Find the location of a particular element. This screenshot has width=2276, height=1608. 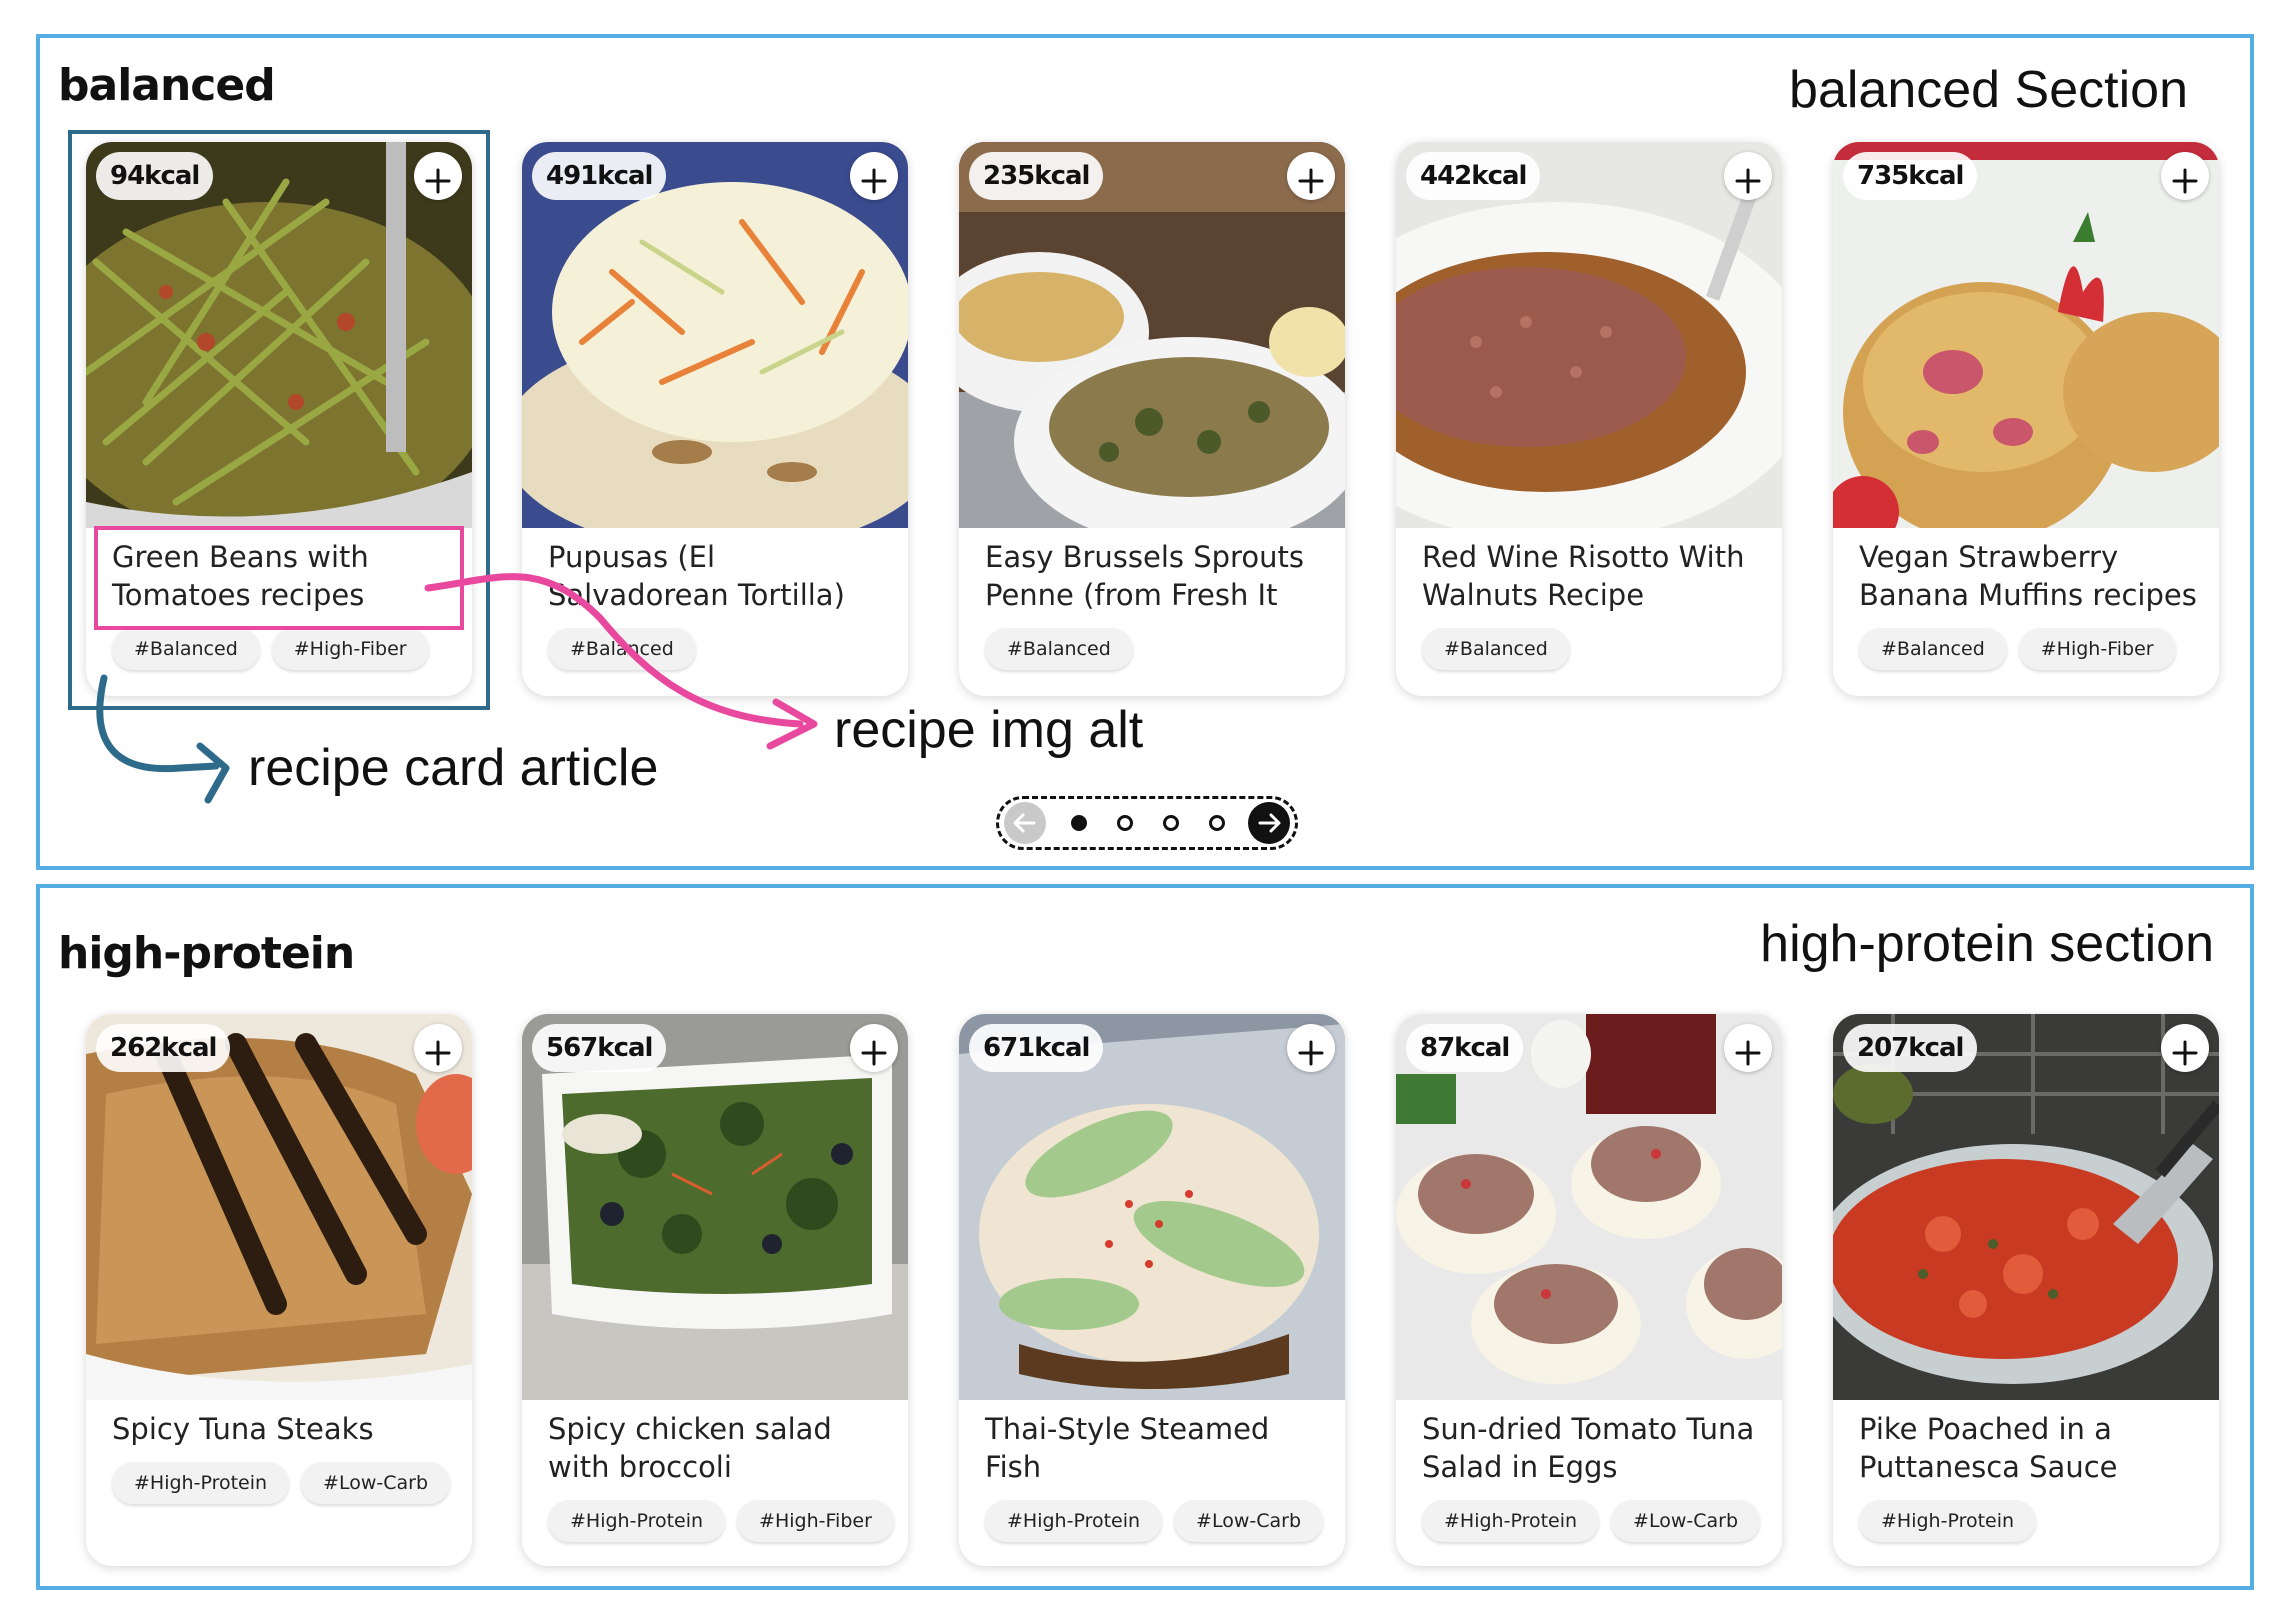

recipe-title: Spicy Tuna Steaks is located at coordinates (243, 1429).